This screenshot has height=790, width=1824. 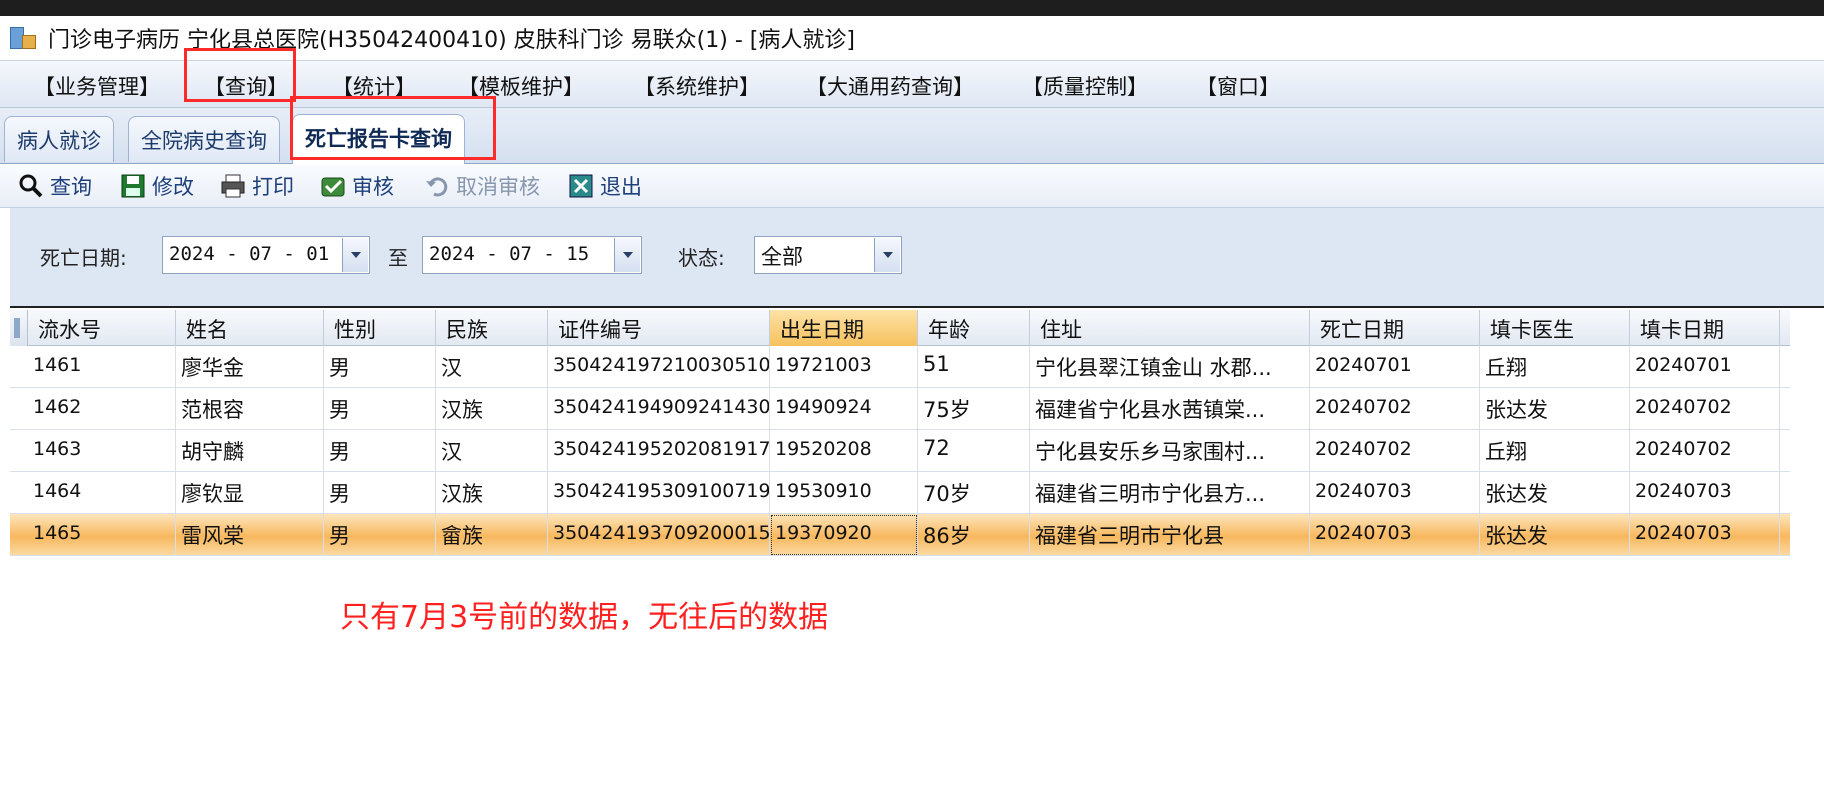 I want to click on table-cell: 350424197210030510, so click(x=659, y=367).